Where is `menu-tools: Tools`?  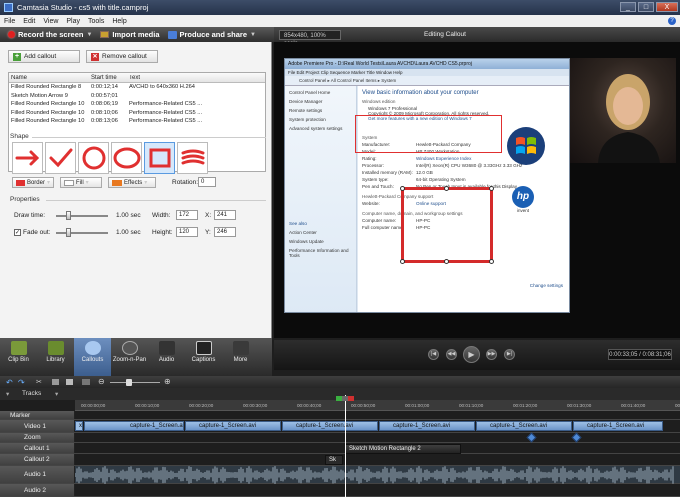
menu-tools: Tools is located at coordinates (96, 21).